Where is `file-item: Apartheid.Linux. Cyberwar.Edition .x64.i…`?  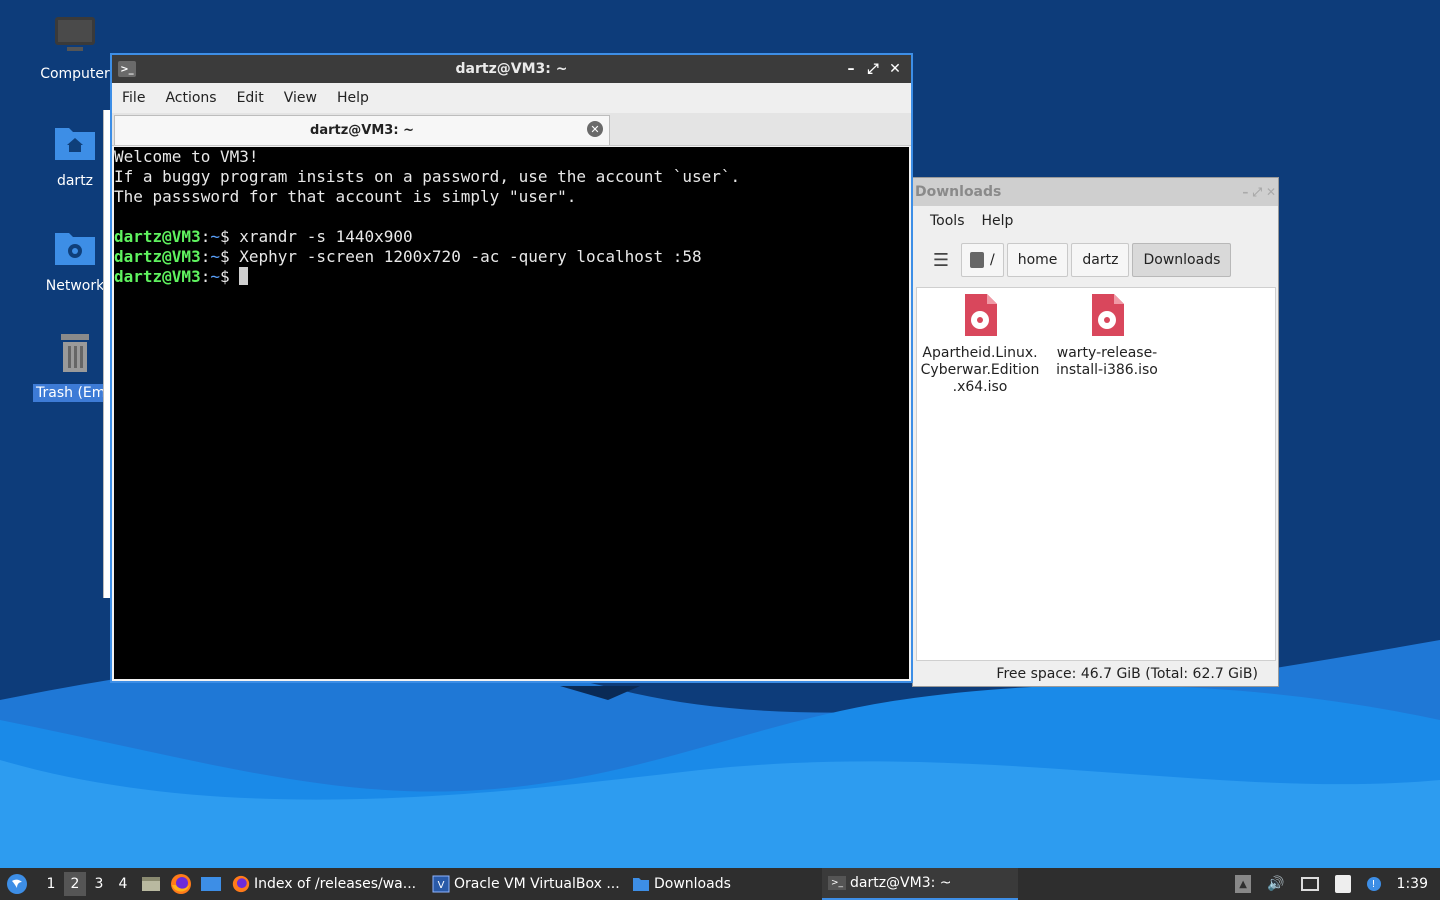
file-item: Apartheid.Linux. Cyberwar.Edition .x64.i… is located at coordinates (980, 345).